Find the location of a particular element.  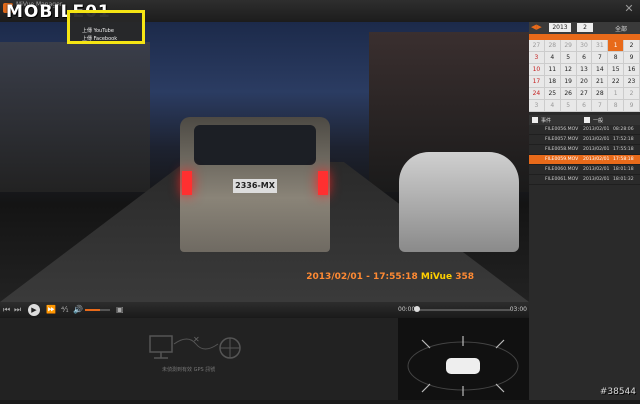

file-name: FILE0060.MOV is located at coordinates (562, 169).